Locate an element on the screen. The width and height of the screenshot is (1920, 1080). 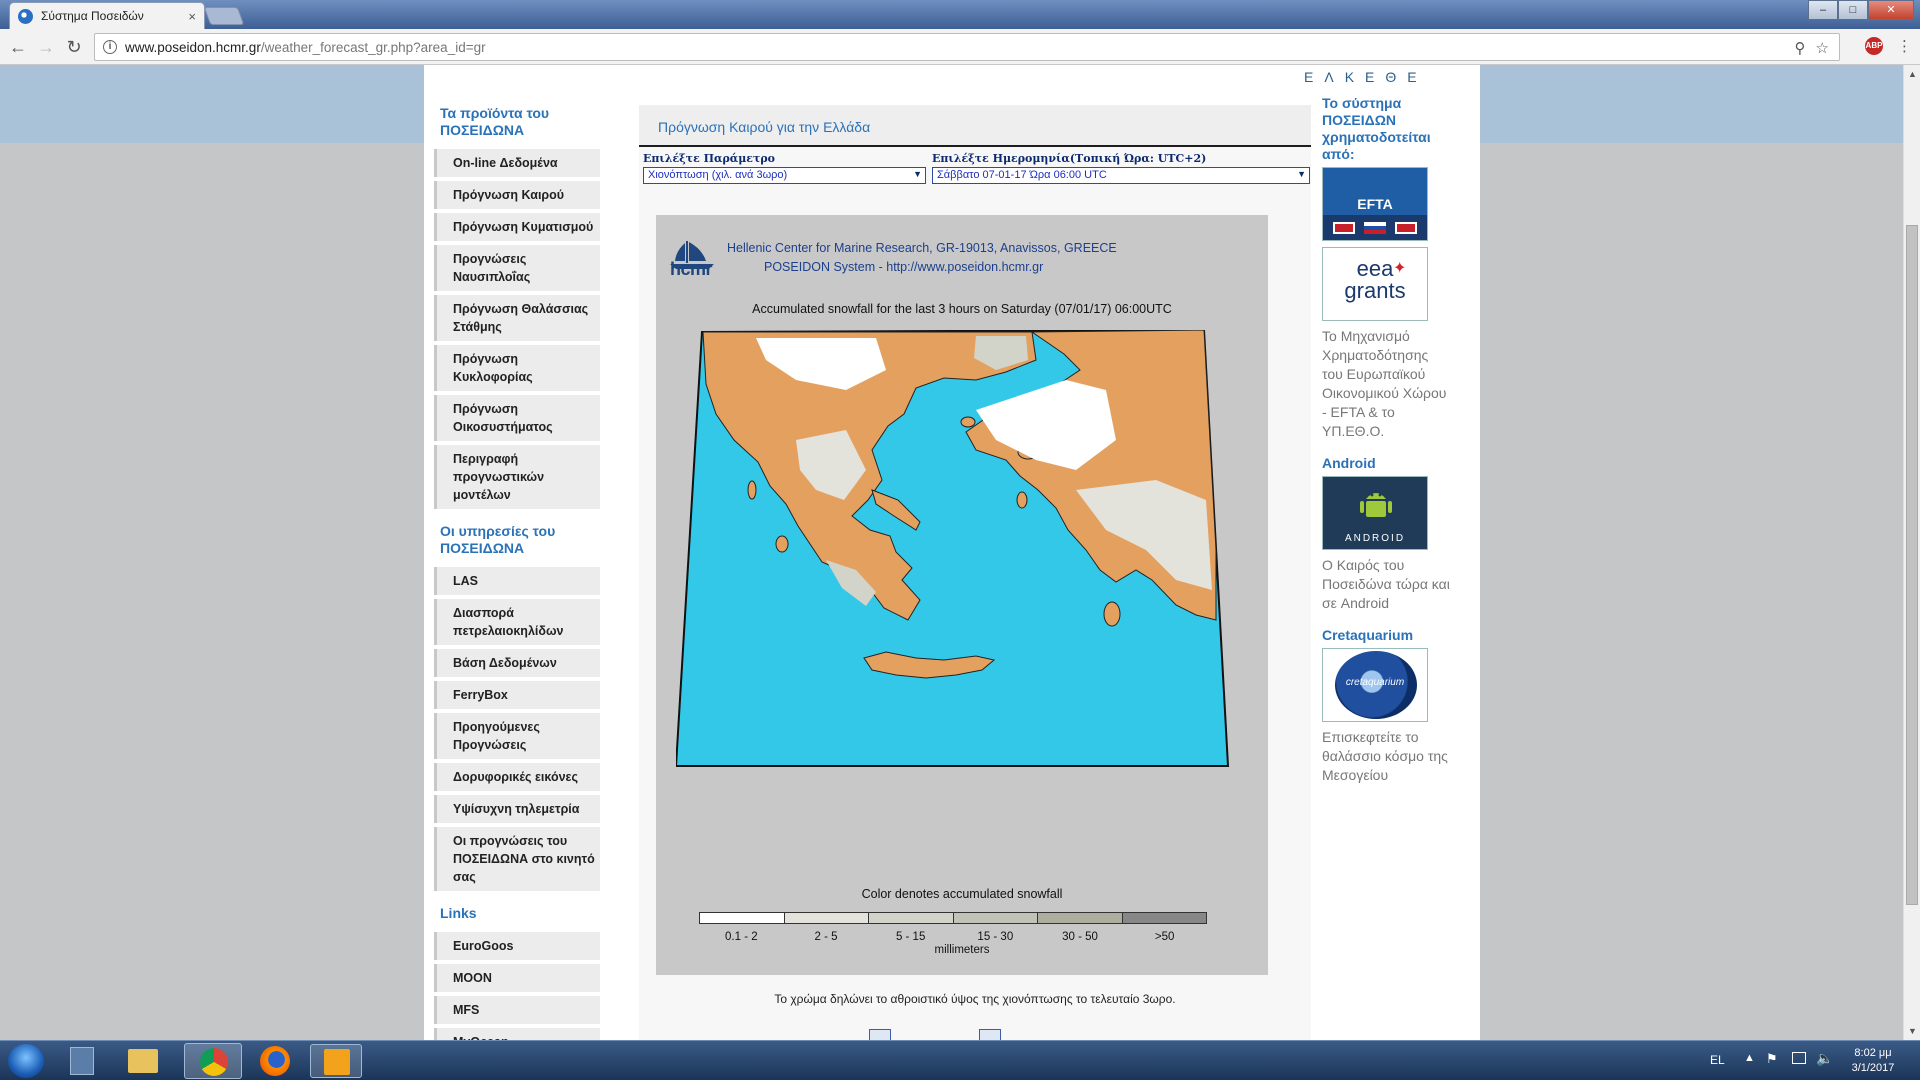
sidebar-item-links-2: MFS is located at coordinates (517, 1010).